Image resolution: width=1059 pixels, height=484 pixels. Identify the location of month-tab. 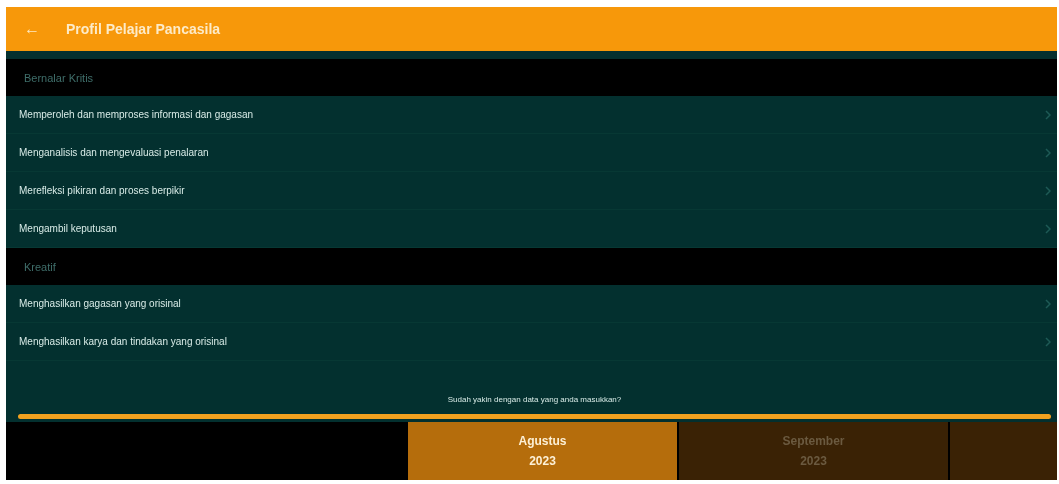
(1003, 451).